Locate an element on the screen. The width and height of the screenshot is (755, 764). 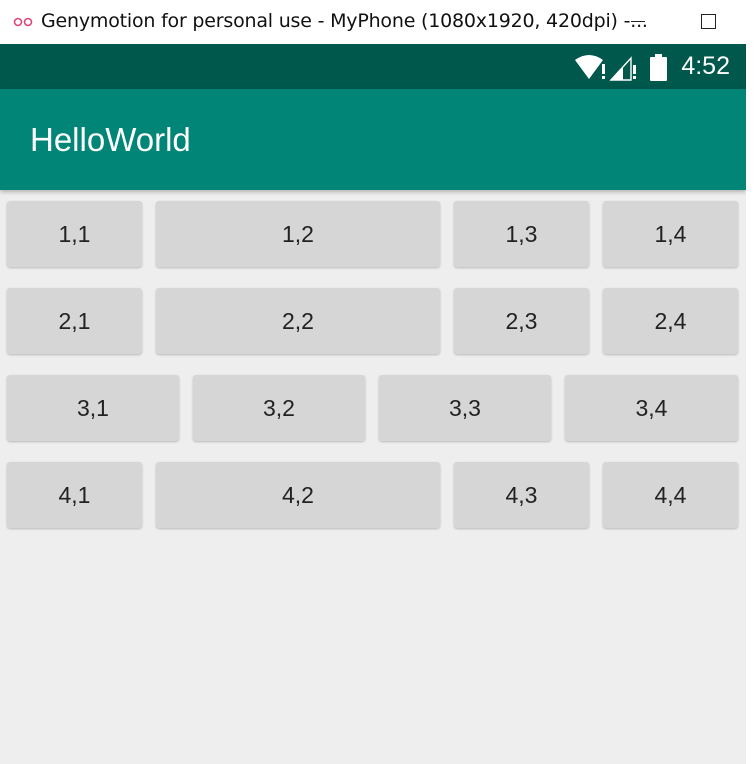
grid-button-2-4: 2,4 is located at coordinates (670, 321).